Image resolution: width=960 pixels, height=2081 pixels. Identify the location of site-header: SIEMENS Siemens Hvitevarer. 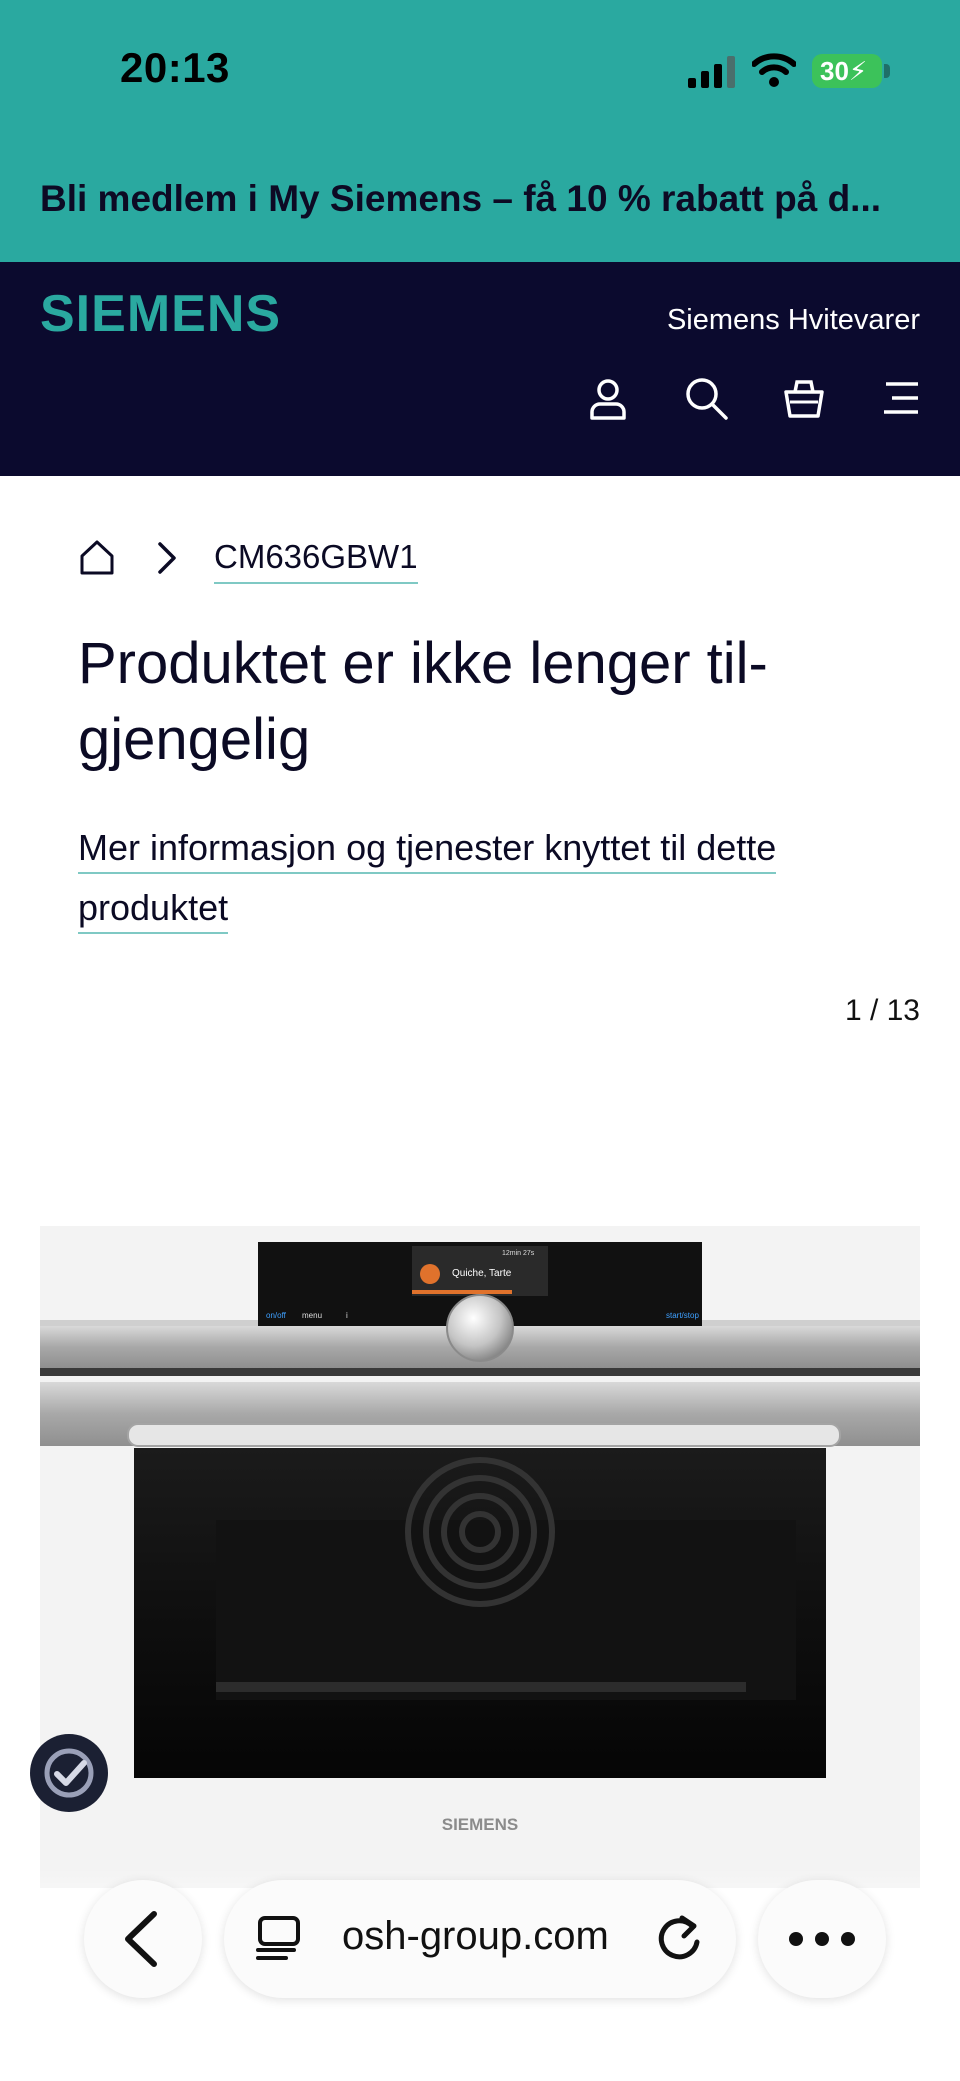
(480, 369).